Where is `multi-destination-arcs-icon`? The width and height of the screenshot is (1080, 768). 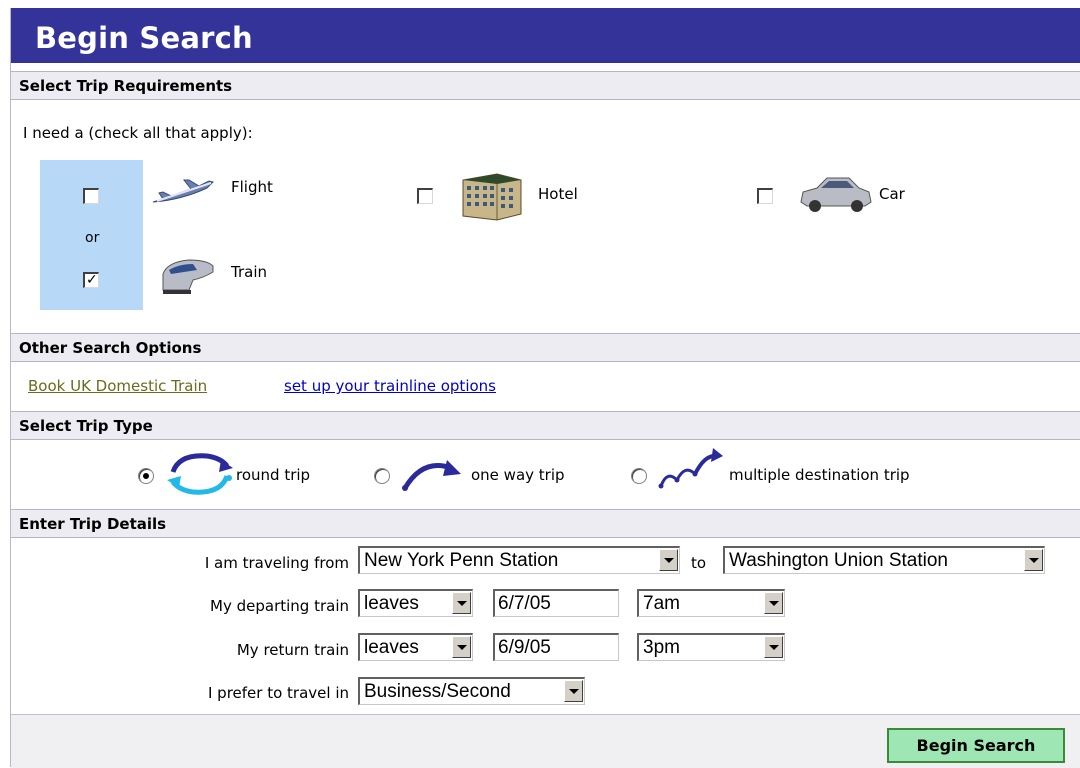 multi-destination-arcs-icon is located at coordinates (692, 471).